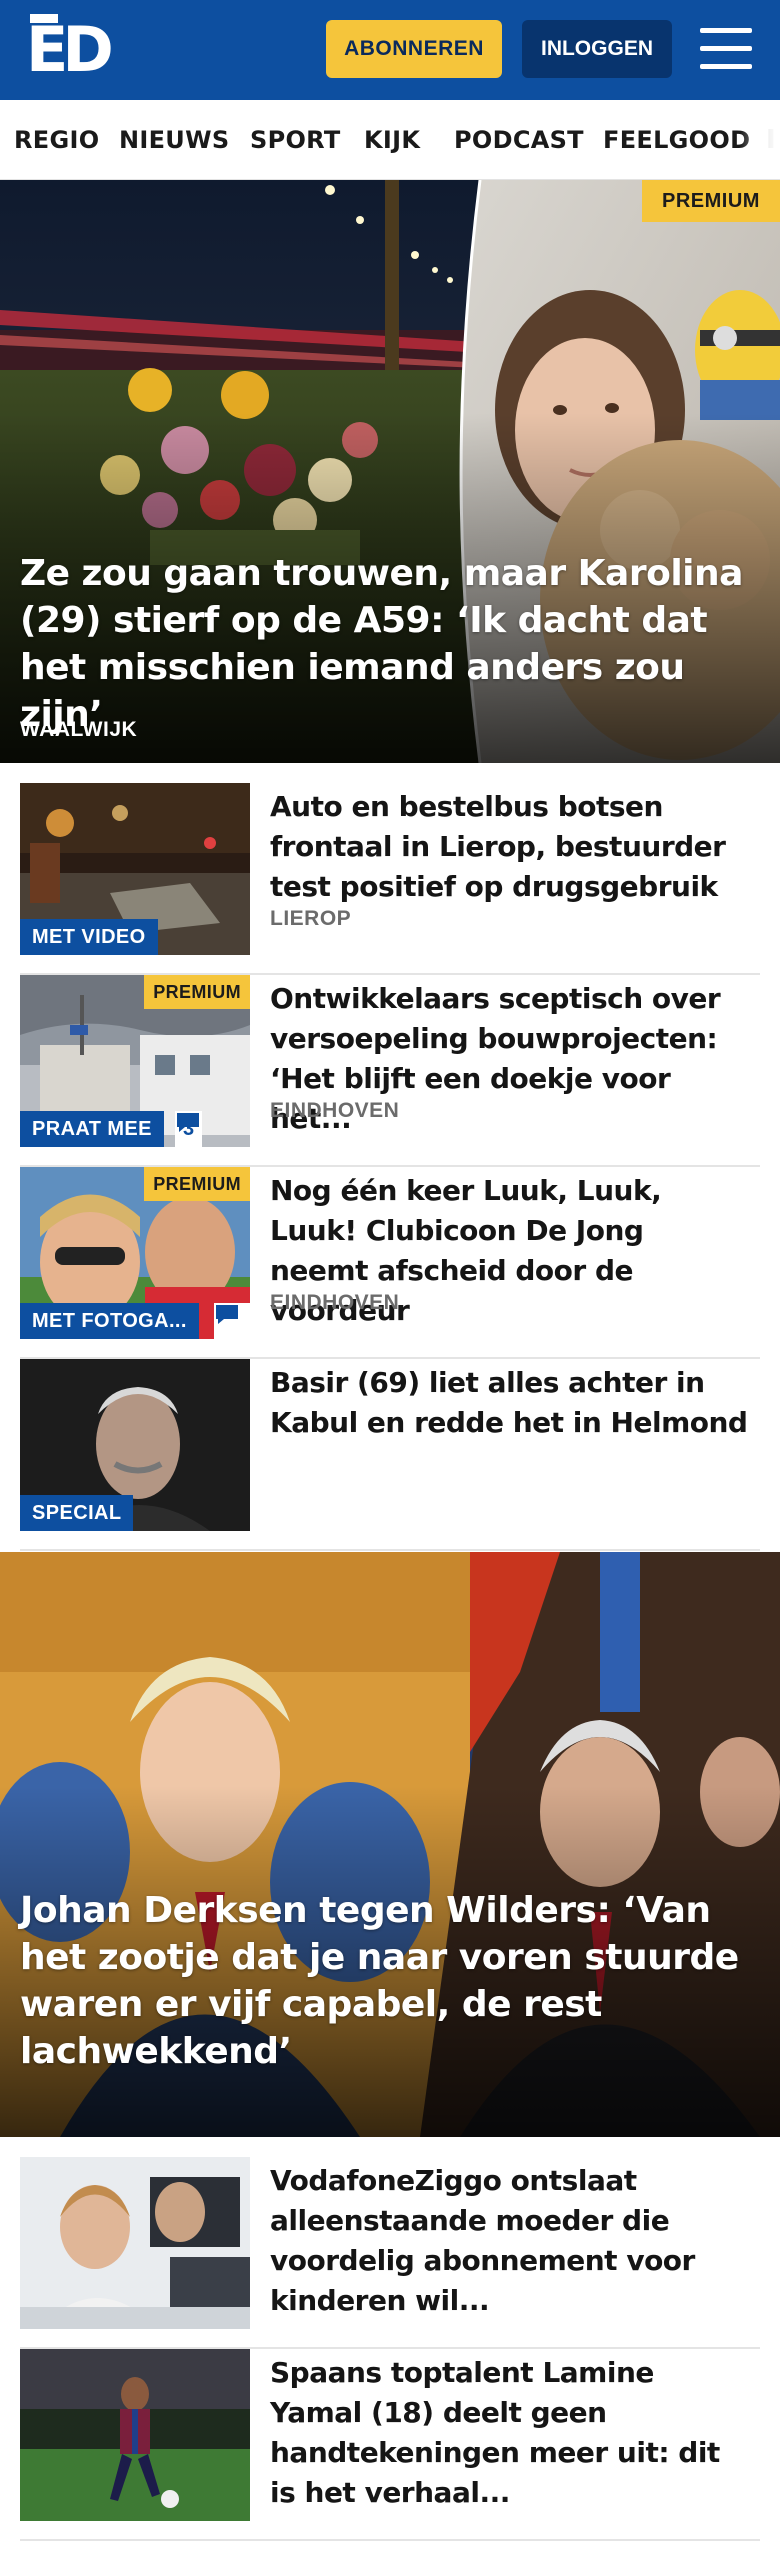 The height and width of the screenshot is (2560, 780). I want to click on discussion-badge: PRAAT MEE, so click(92, 1129).